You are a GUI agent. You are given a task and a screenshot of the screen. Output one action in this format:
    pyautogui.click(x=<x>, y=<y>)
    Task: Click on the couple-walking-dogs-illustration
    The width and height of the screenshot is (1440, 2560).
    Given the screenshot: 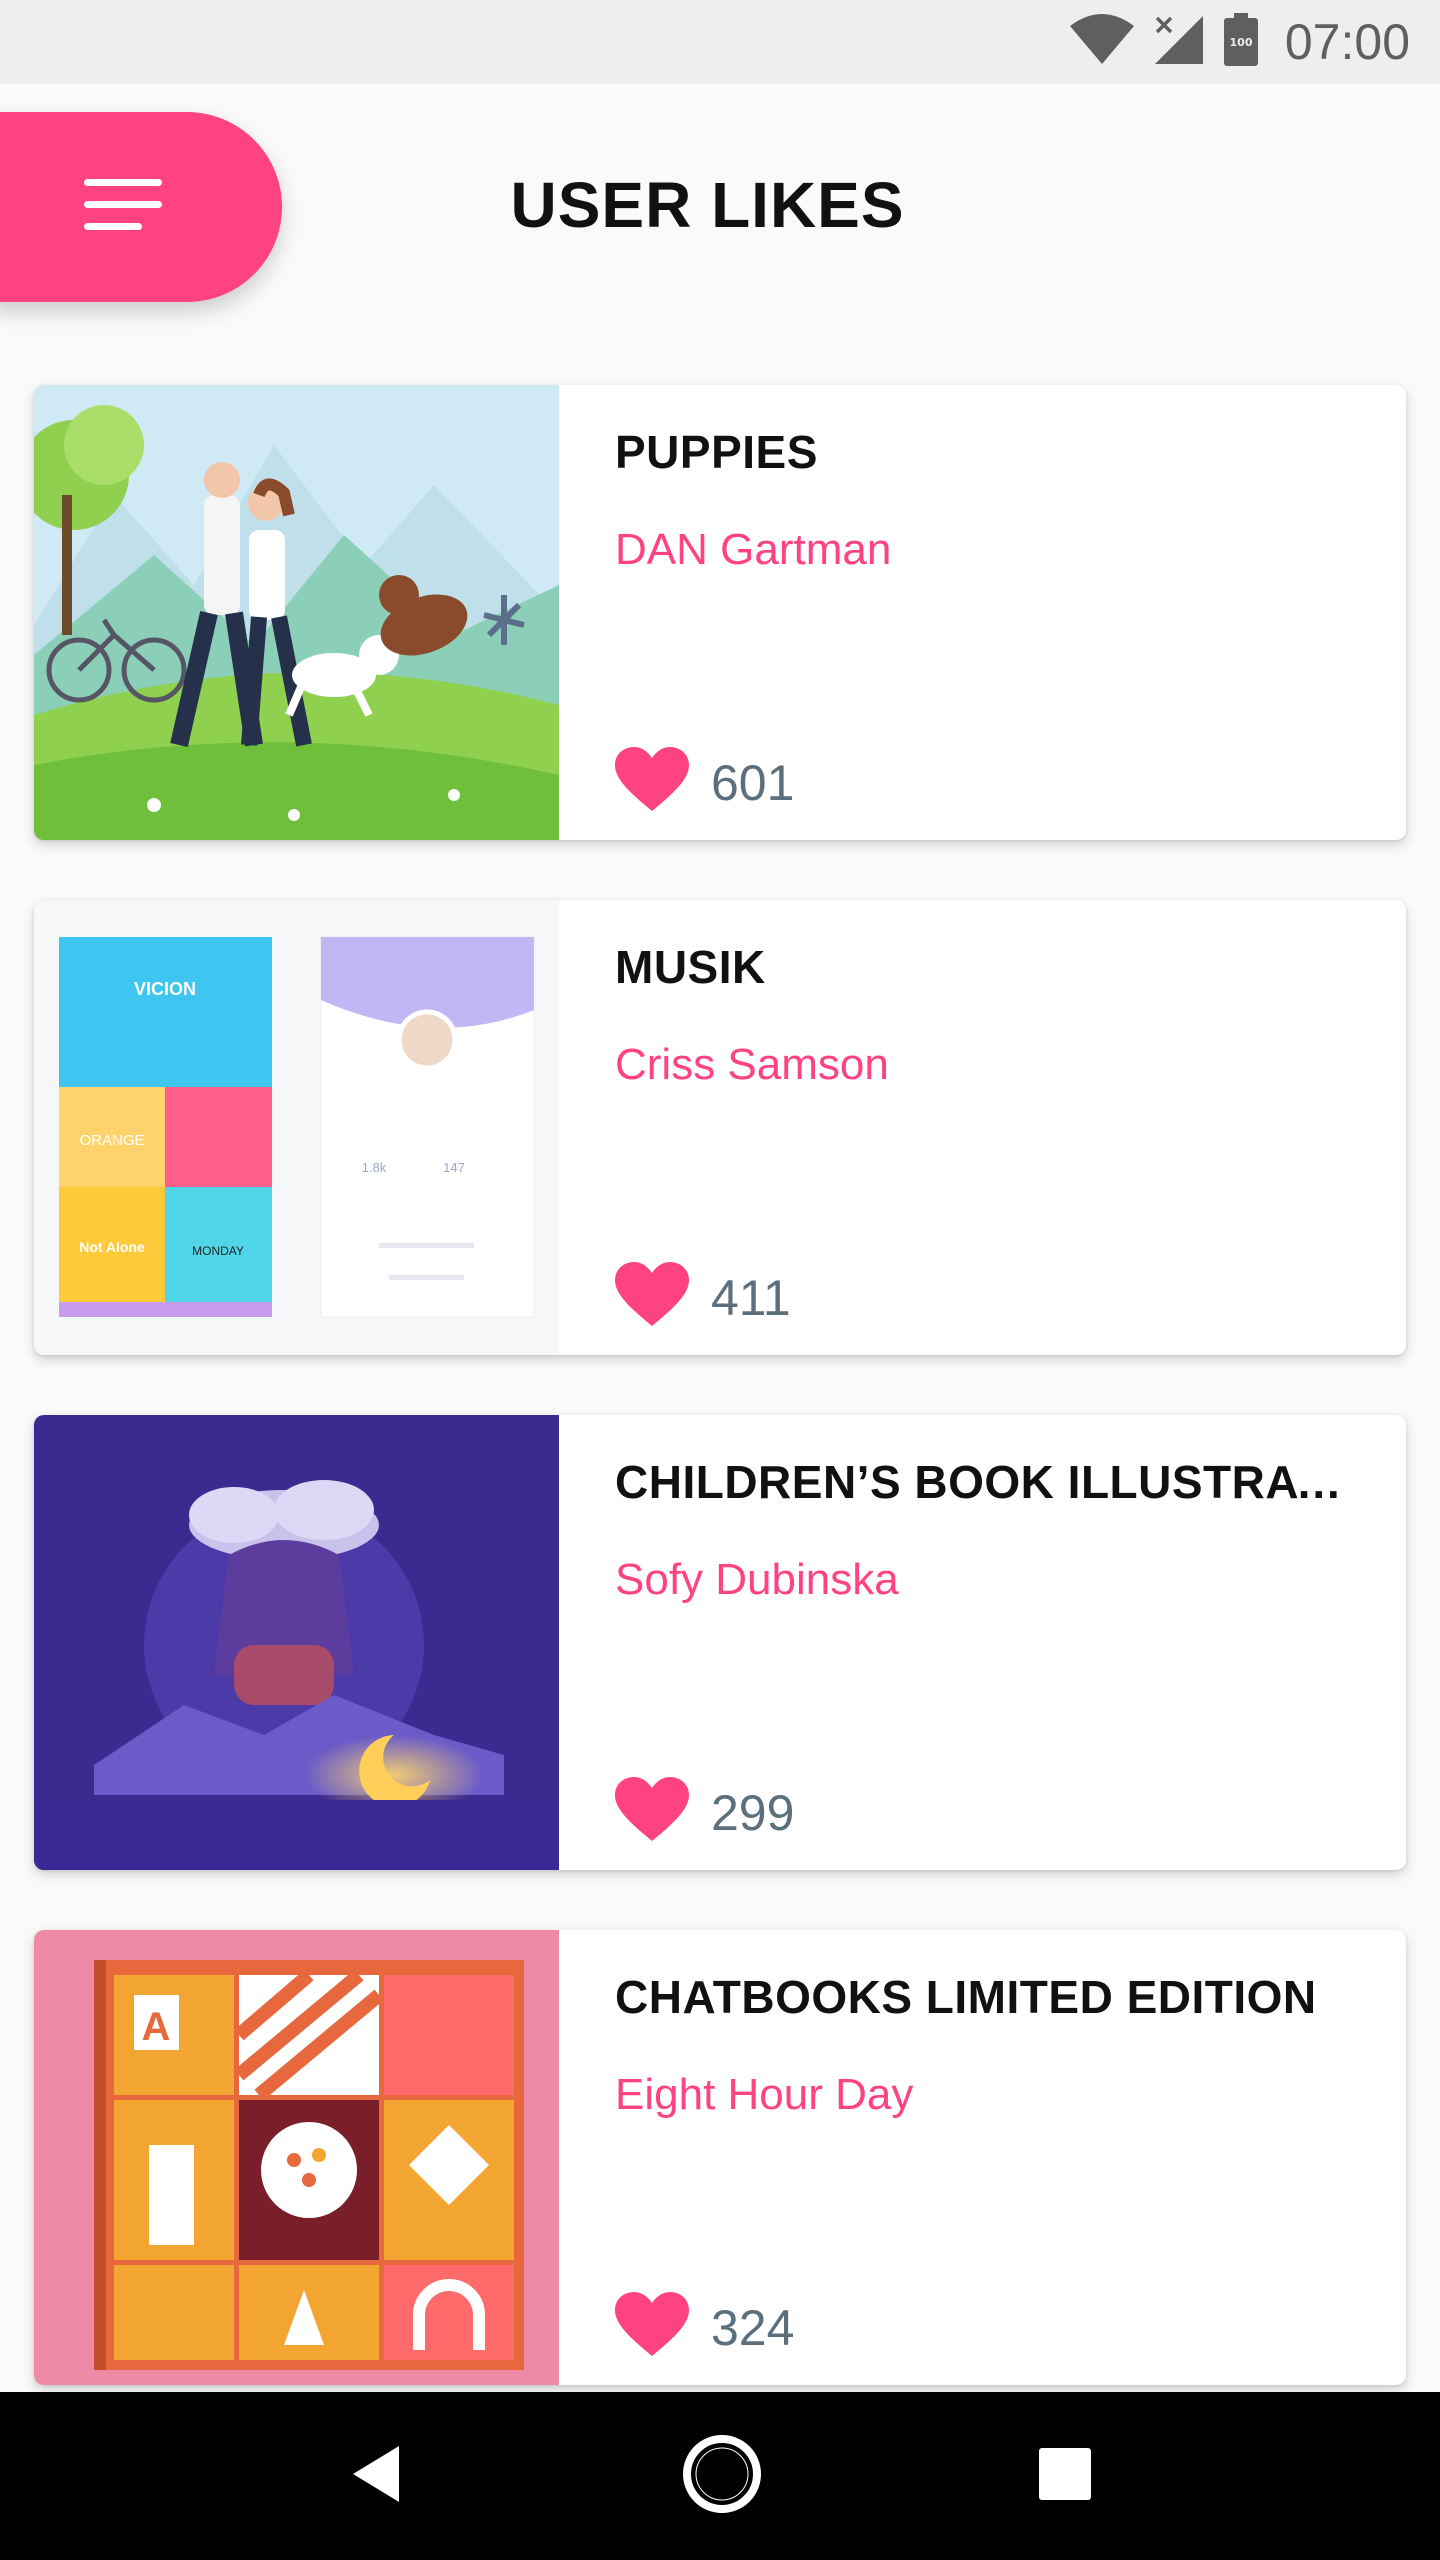 What is the action you would take?
    pyautogui.click(x=296, y=612)
    